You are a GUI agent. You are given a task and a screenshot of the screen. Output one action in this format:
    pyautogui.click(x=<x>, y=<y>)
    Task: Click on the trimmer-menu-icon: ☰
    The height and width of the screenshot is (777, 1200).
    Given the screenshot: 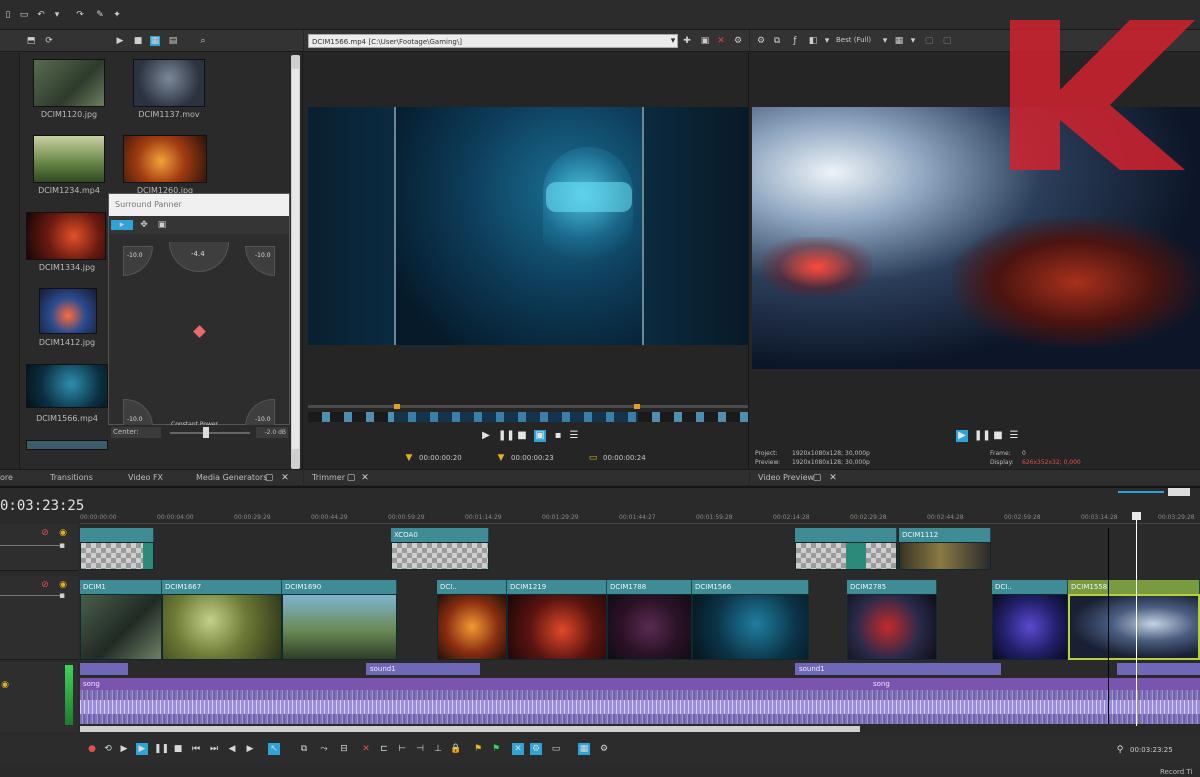 What is the action you would take?
    pyautogui.click(x=574, y=436)
    